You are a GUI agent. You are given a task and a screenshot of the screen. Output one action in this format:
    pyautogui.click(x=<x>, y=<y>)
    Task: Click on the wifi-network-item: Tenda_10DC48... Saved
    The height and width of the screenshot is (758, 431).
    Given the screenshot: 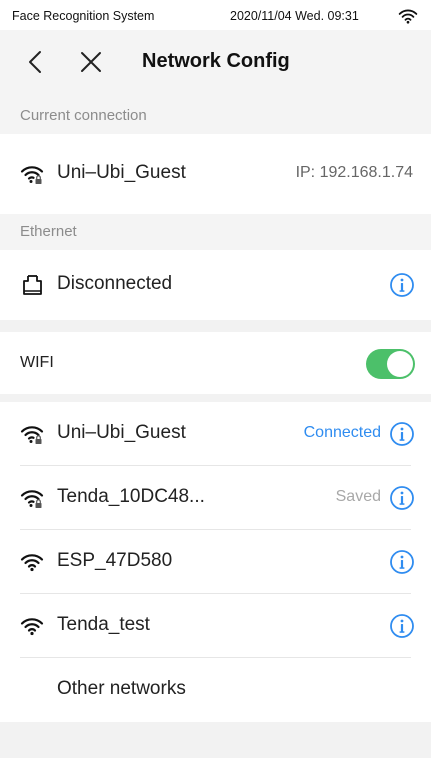 What is the action you would take?
    pyautogui.click(x=215, y=498)
    